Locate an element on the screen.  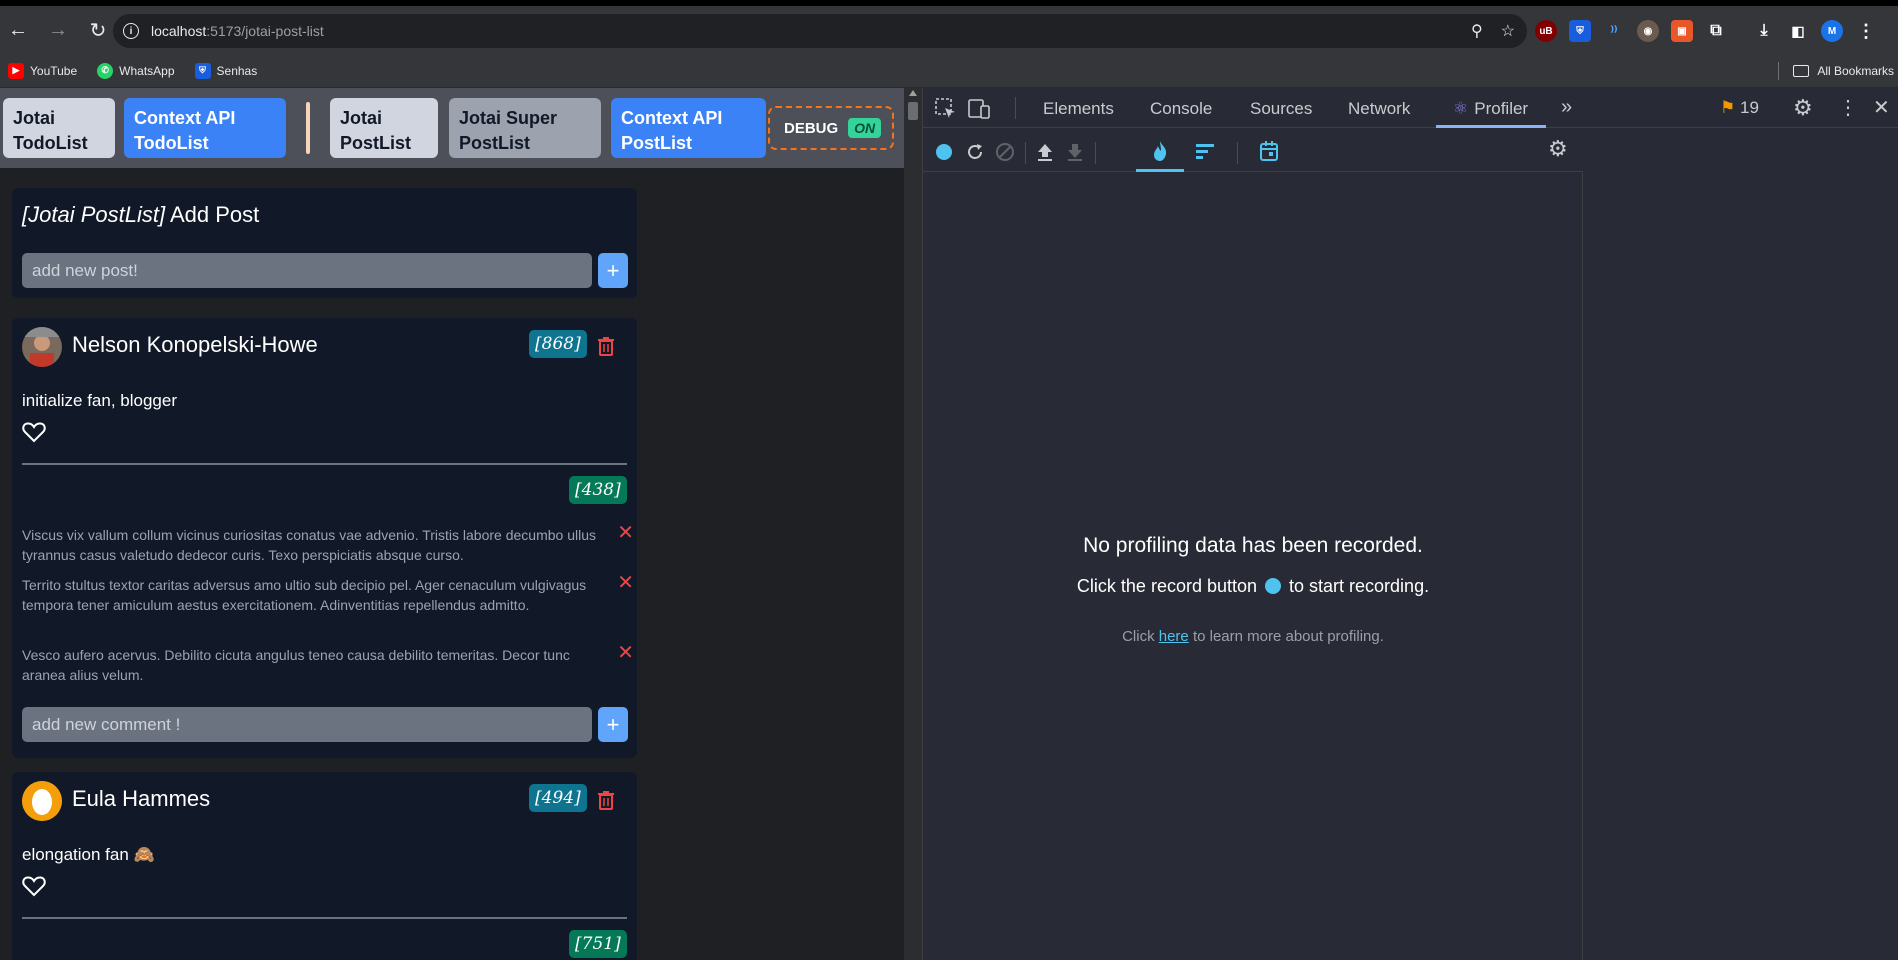
comments-count-badge: [438] is located at coordinates (598, 490).